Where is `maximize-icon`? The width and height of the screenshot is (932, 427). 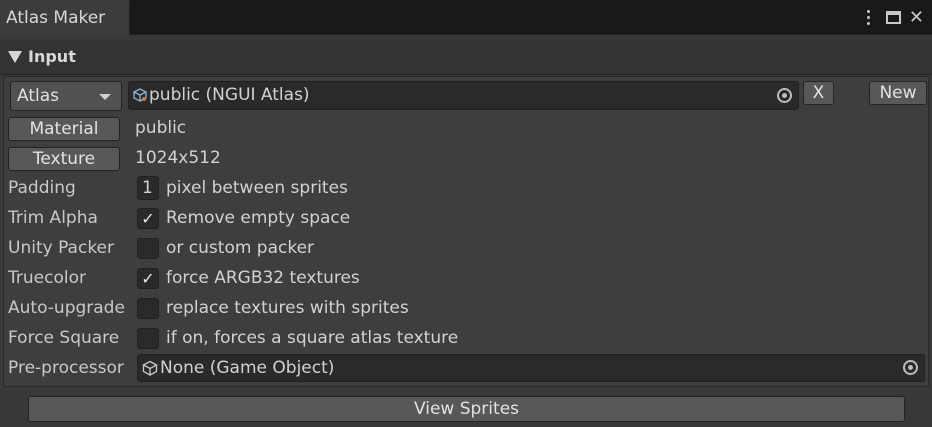 maximize-icon is located at coordinates (893, 17).